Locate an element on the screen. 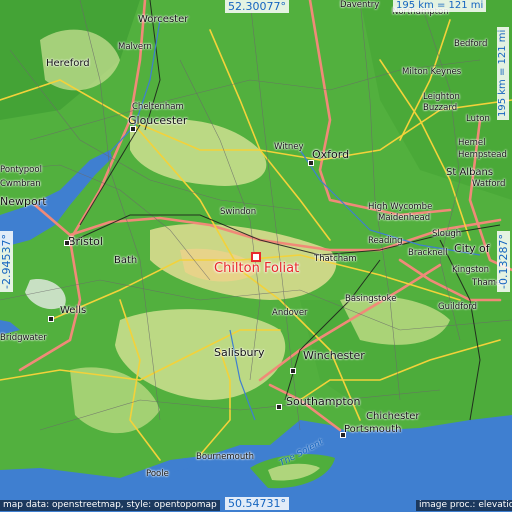  place-label: Reading is located at coordinates (385, 241).